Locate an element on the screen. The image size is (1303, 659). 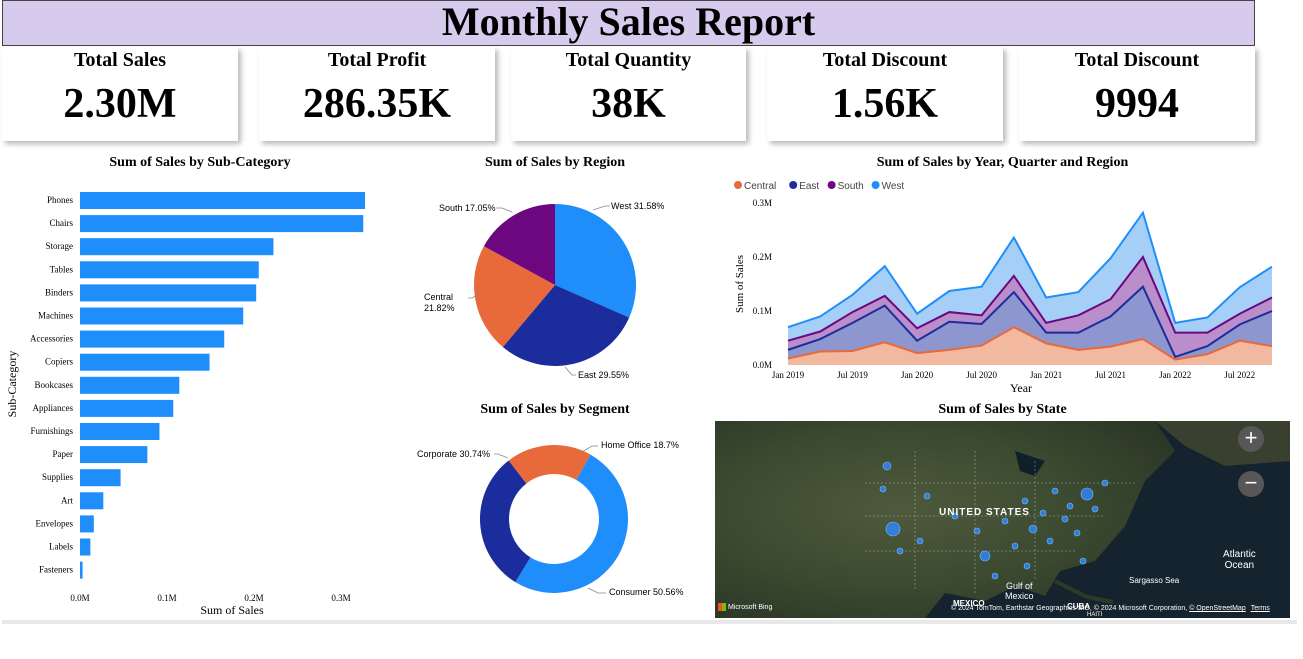
bar-category-label: Copiers is located at coordinates (59, 362).